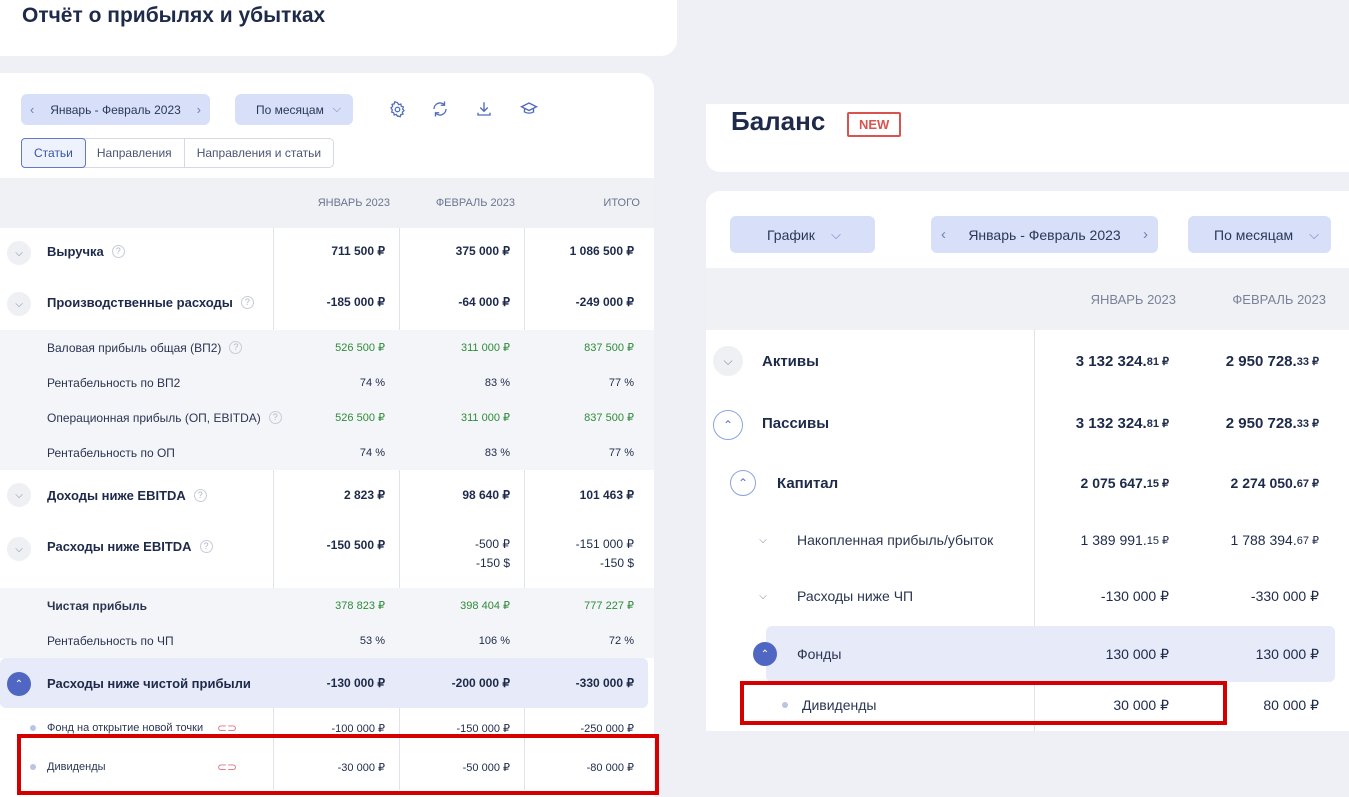 The image size is (1349, 797). I want to click on highlight-box, so click(338, 764).